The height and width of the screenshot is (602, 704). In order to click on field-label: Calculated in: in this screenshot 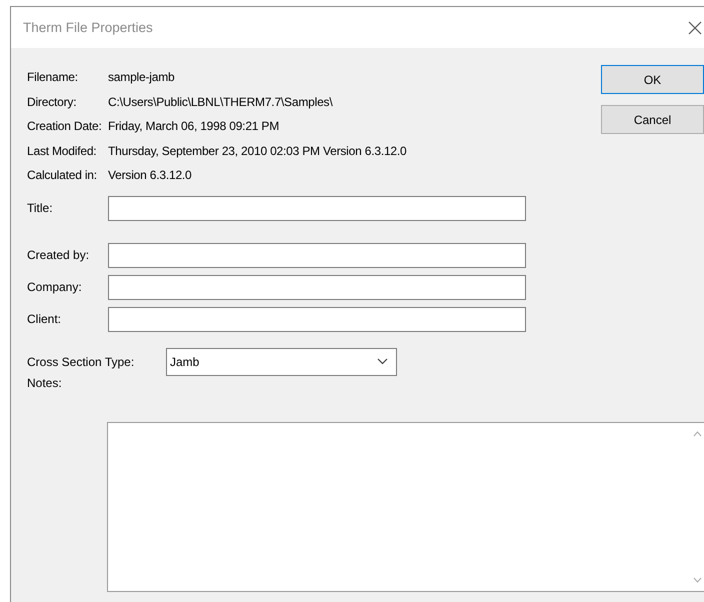, I will do `click(62, 175)`.